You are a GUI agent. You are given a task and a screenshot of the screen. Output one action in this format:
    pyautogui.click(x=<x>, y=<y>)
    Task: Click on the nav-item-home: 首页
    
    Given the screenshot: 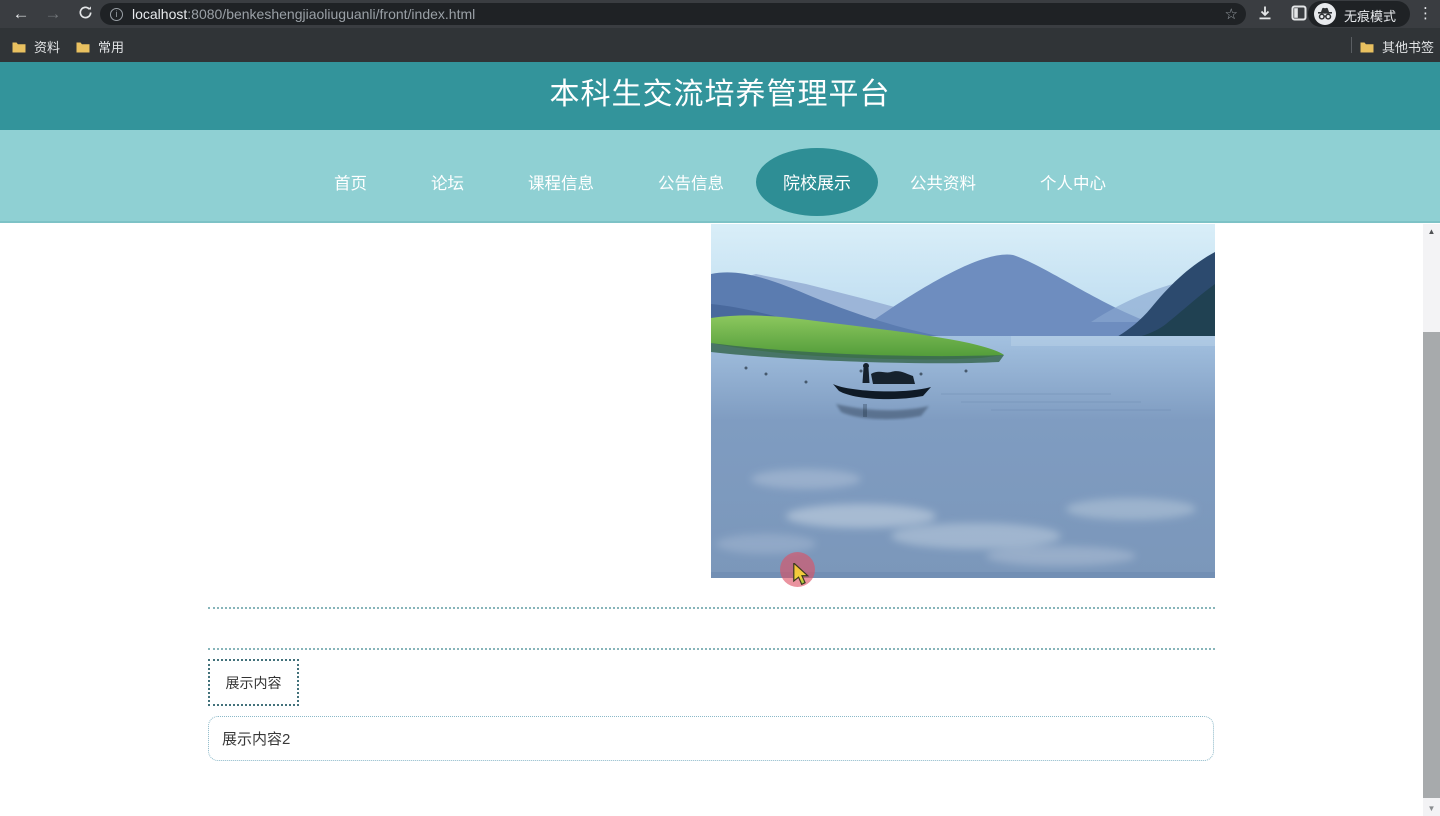 What is the action you would take?
    pyautogui.click(x=350, y=182)
    